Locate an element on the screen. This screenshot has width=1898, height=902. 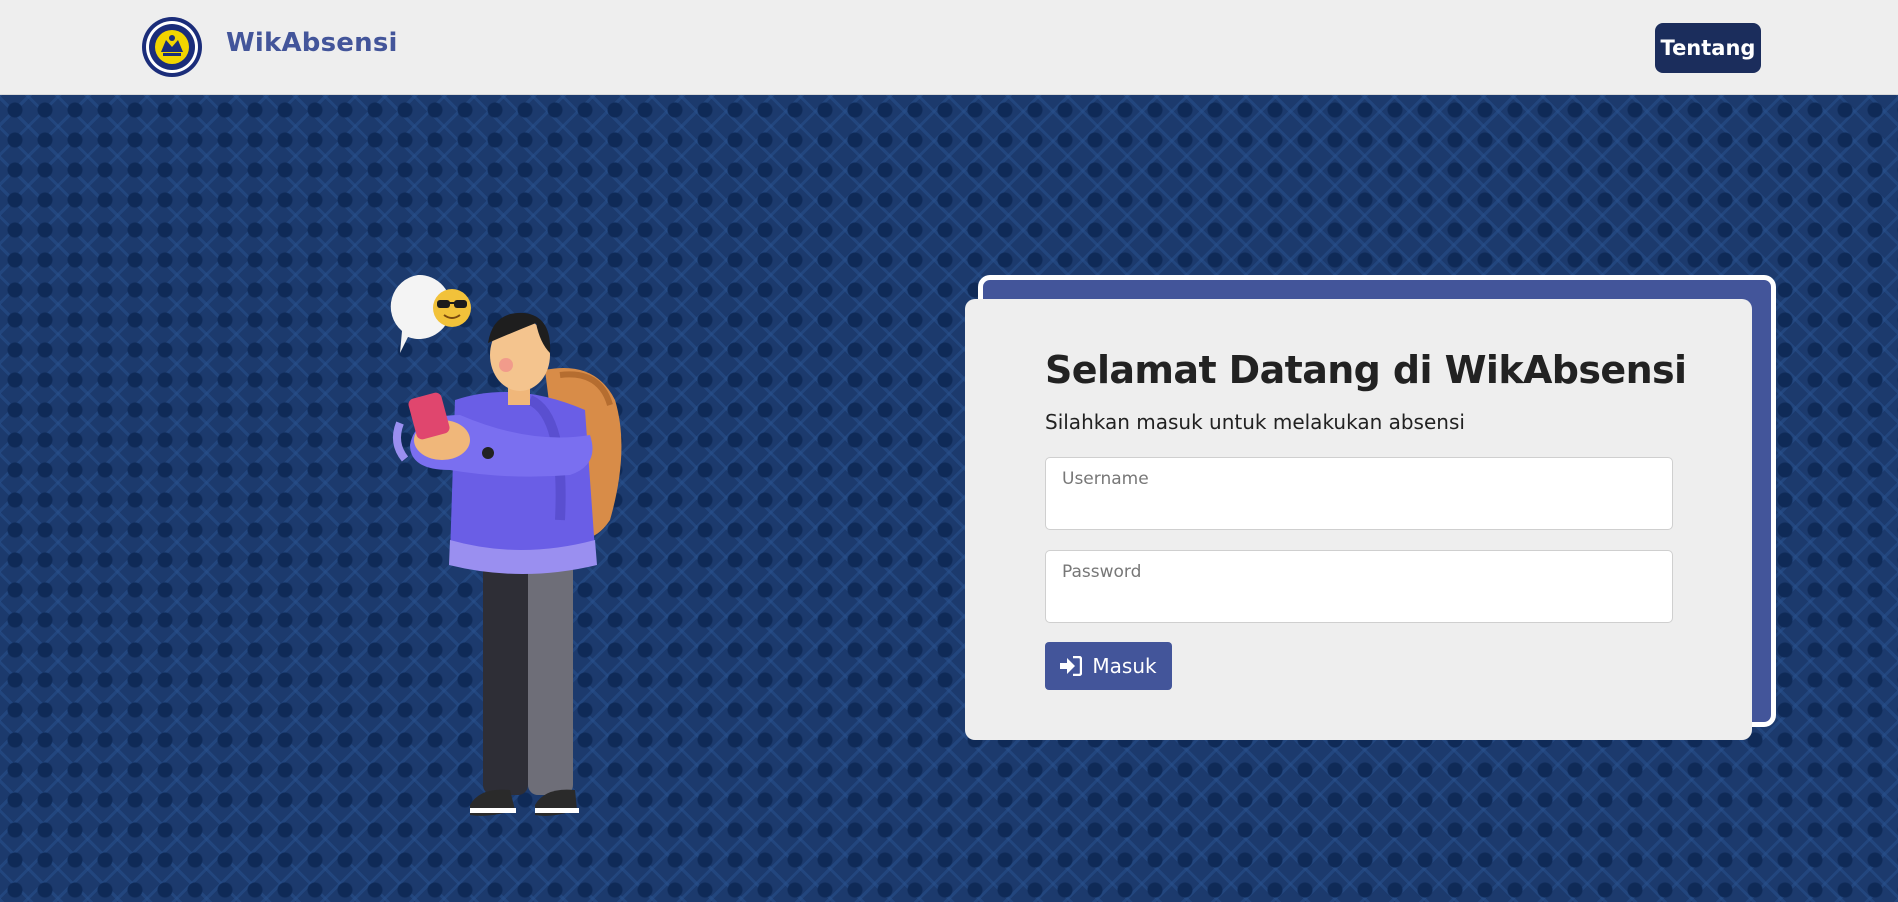
person-with-phone-illustration is located at coordinates (506, 545).